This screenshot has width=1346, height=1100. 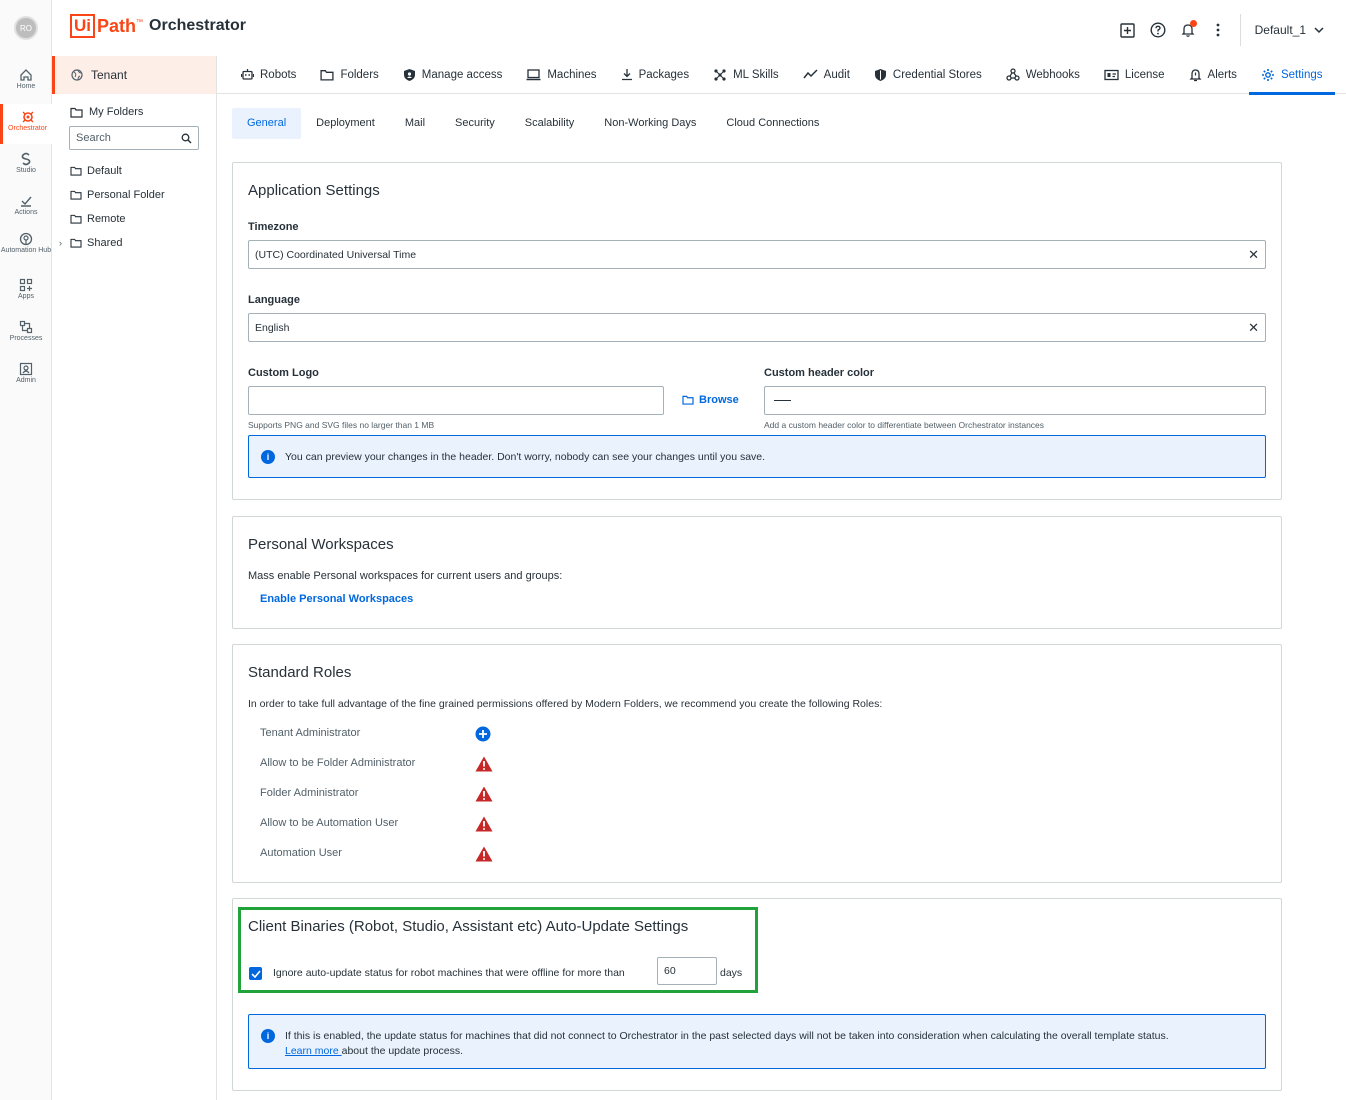 I want to click on tab-robots: Robots, so click(x=268, y=75).